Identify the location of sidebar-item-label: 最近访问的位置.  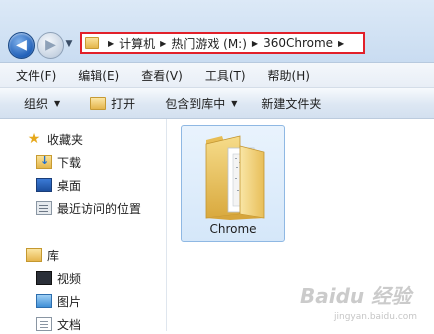
(99, 208).